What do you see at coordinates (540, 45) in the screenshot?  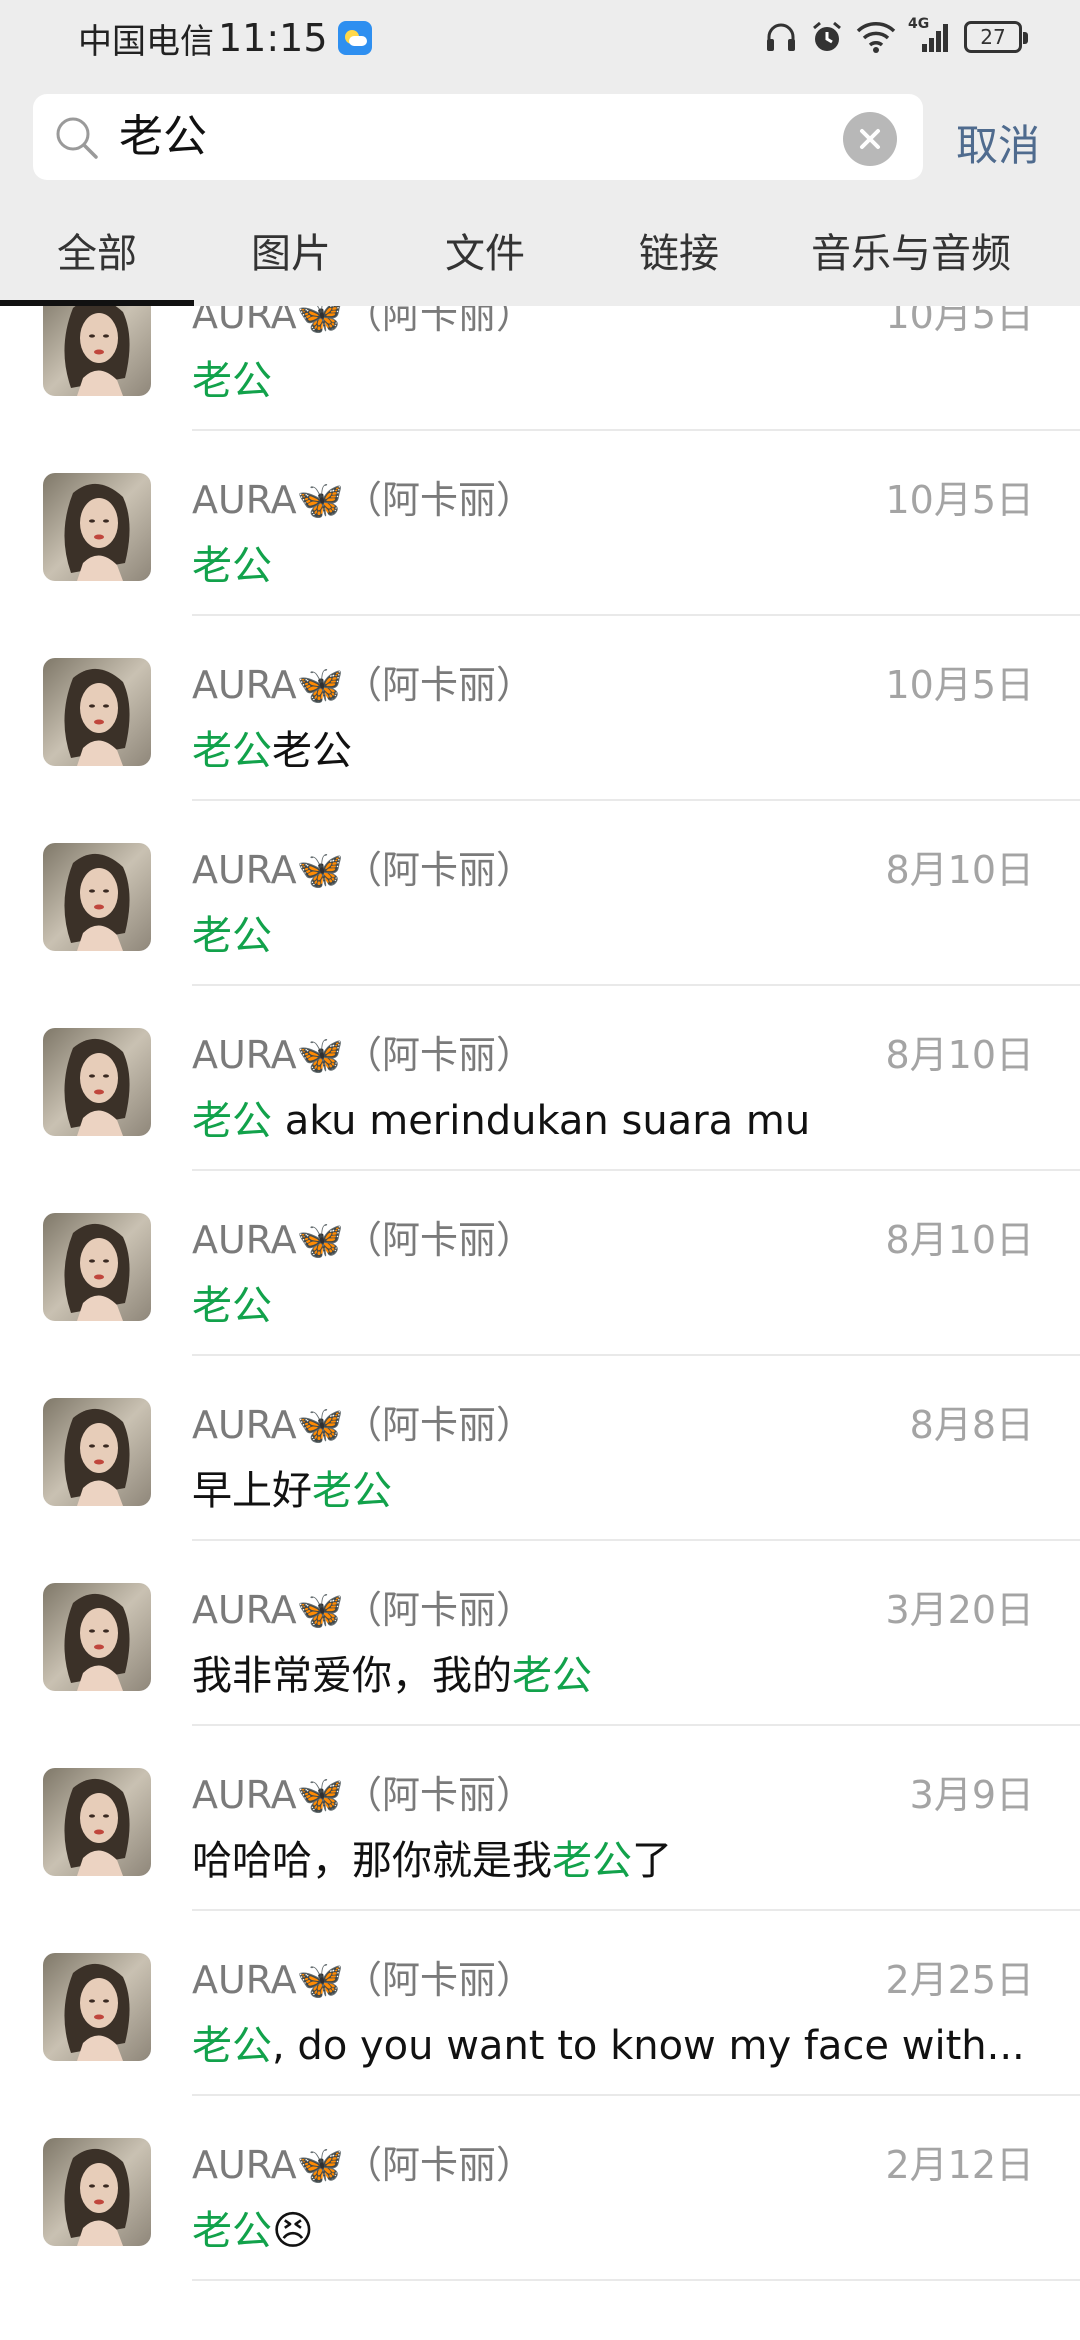 I see `status-bar: 中国电信 11:15 4G 27` at bounding box center [540, 45].